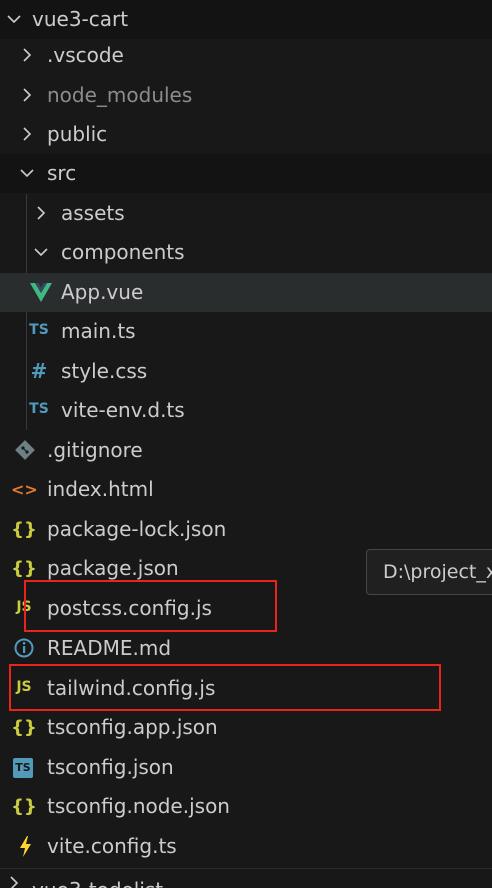 Image resolution: width=492 pixels, height=888 pixels. I want to click on folder-row-src: src, so click(246, 173).